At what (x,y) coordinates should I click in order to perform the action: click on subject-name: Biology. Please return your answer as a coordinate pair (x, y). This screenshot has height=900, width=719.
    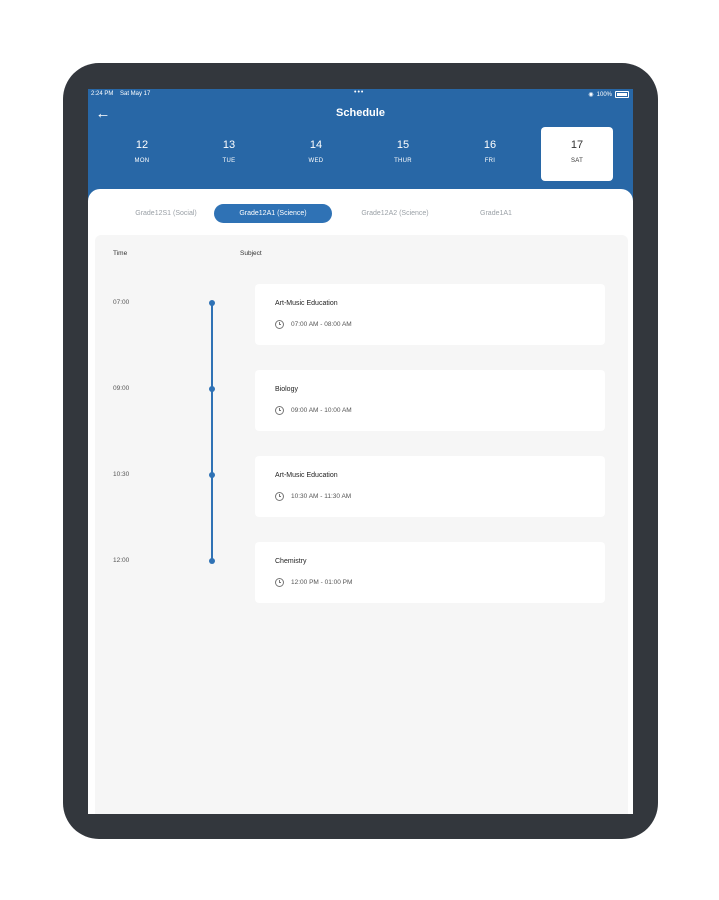
    Looking at the image, I should click on (286, 389).